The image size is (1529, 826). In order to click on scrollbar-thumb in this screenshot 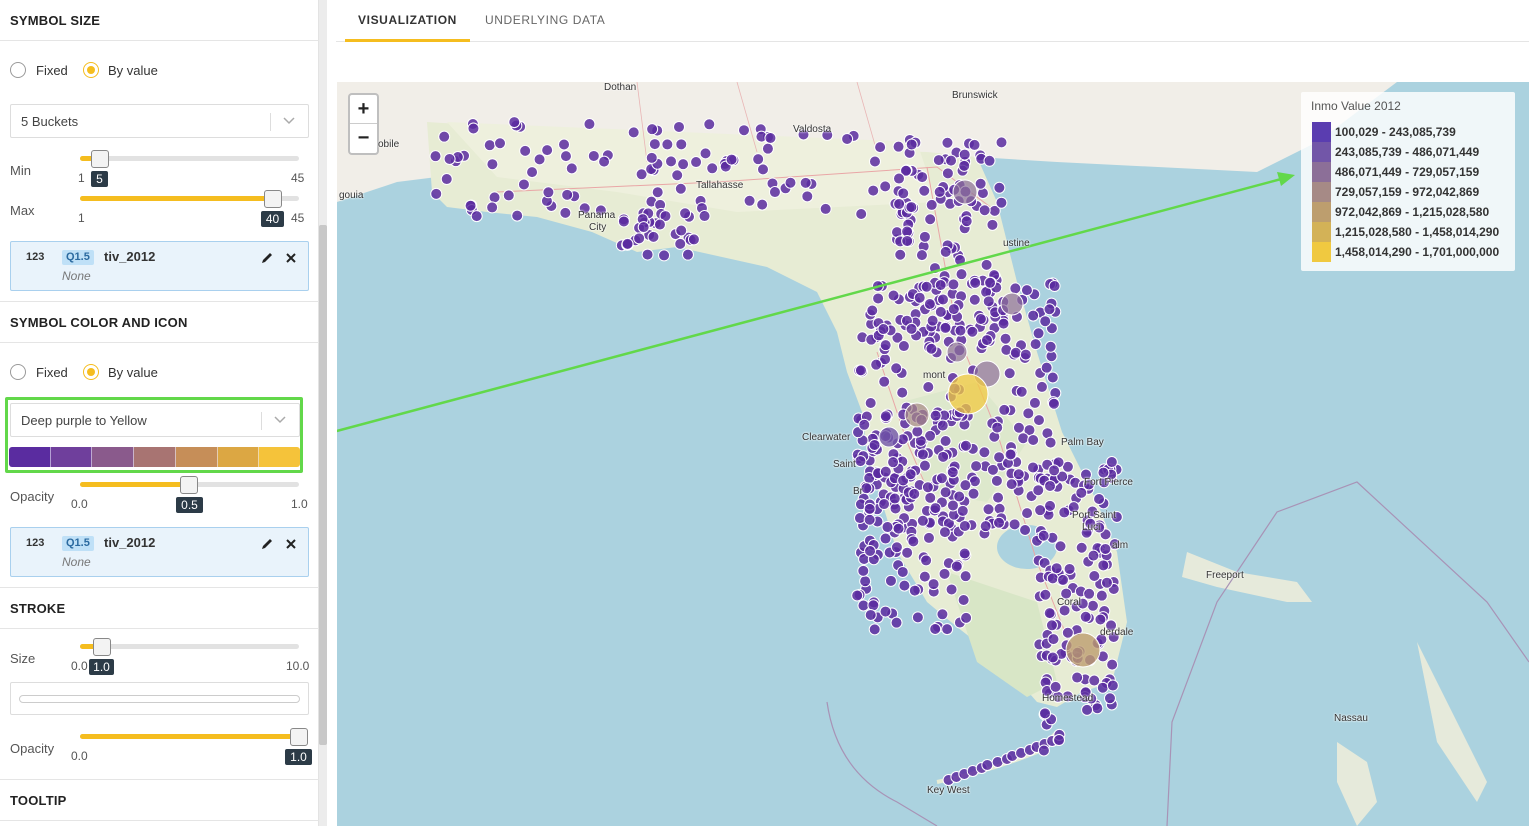, I will do `click(323, 485)`.